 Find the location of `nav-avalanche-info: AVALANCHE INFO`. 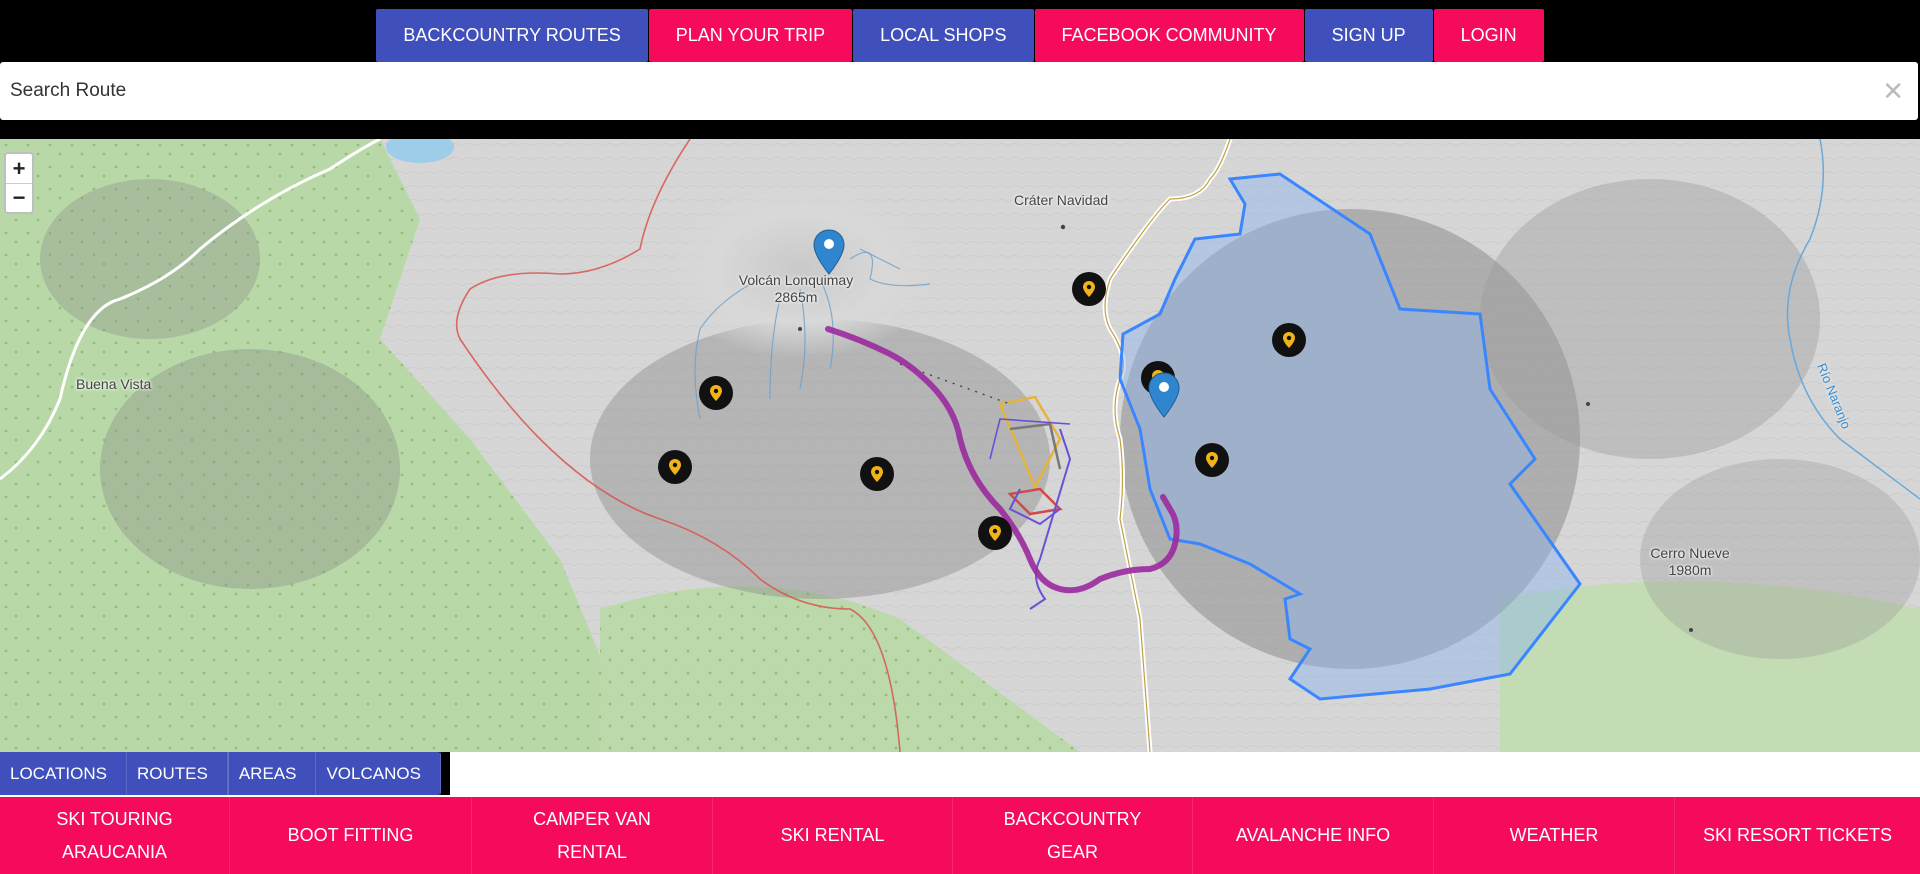

nav-avalanche-info: AVALANCHE INFO is located at coordinates (1313, 835).